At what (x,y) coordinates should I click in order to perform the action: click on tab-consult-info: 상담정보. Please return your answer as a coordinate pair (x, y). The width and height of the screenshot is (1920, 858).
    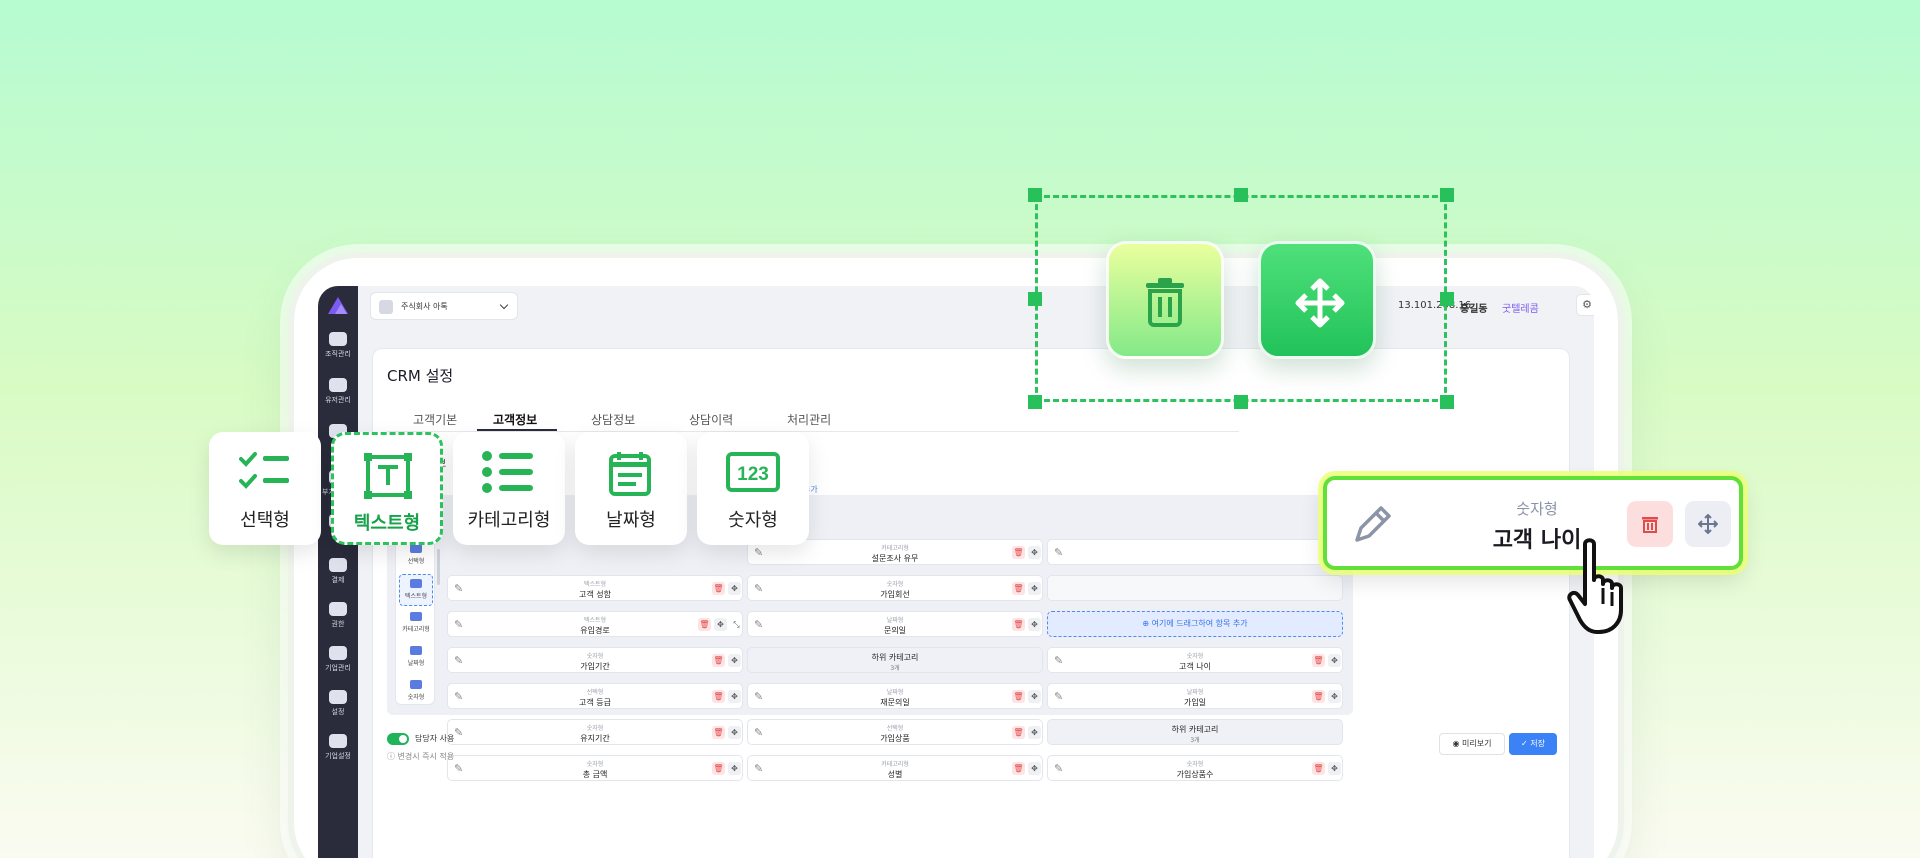
    Looking at the image, I should click on (613, 419).